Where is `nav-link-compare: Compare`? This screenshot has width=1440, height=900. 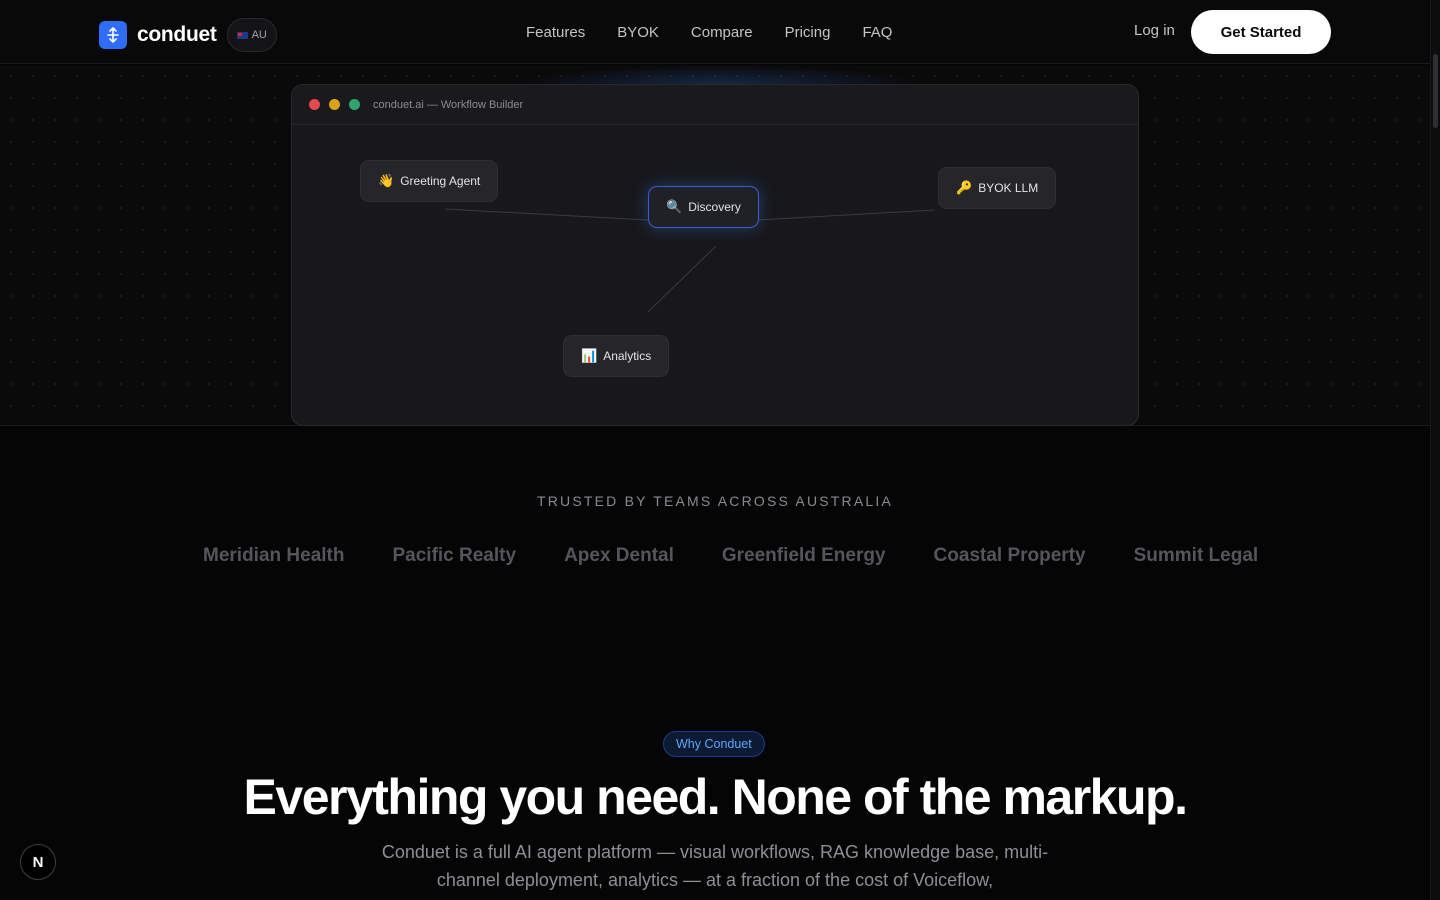 nav-link-compare: Compare is located at coordinates (722, 32).